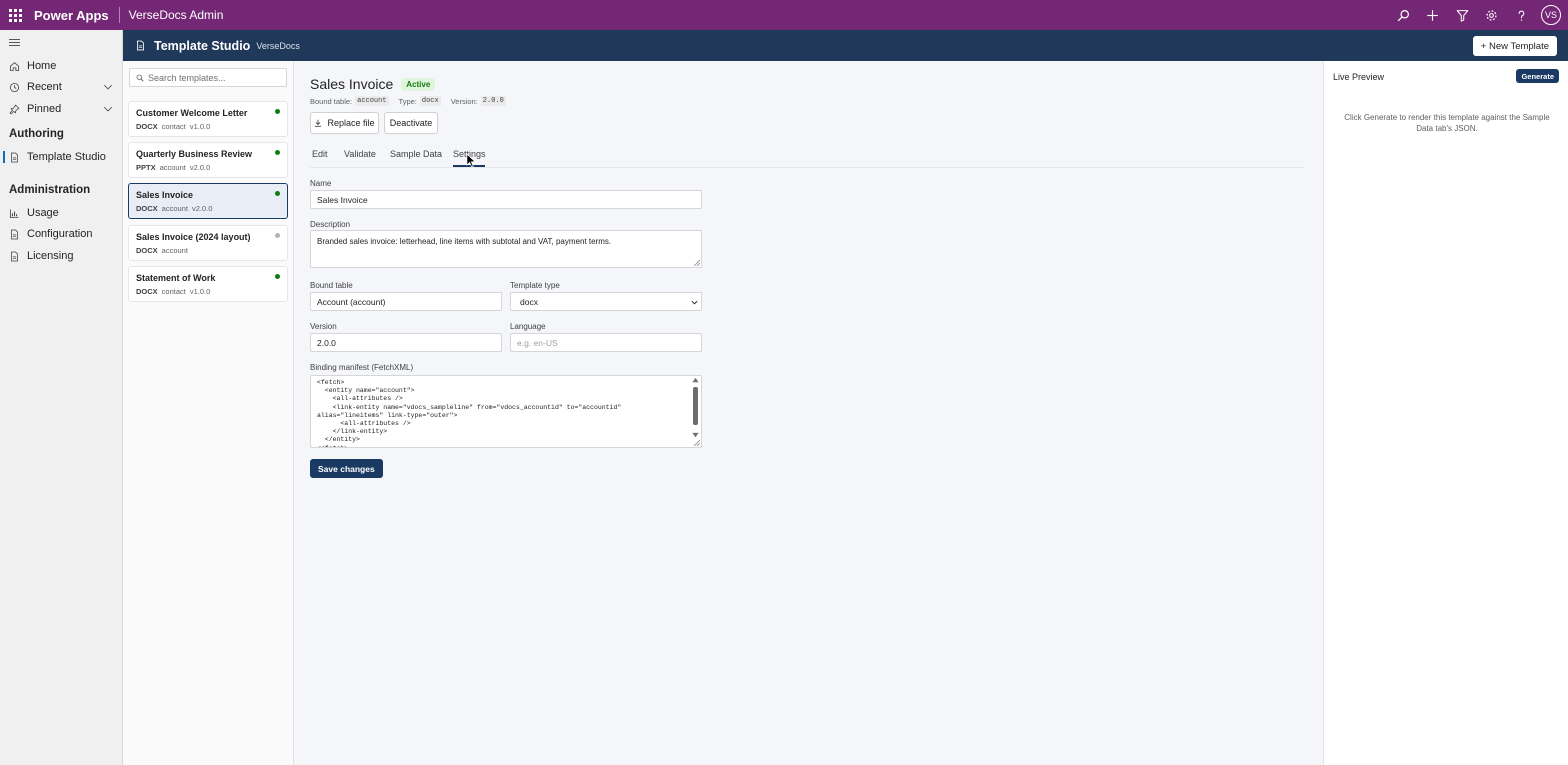 The width and height of the screenshot is (1568, 765). What do you see at coordinates (61, 213) in the screenshot?
I see `nav-item-usage: Usage` at bounding box center [61, 213].